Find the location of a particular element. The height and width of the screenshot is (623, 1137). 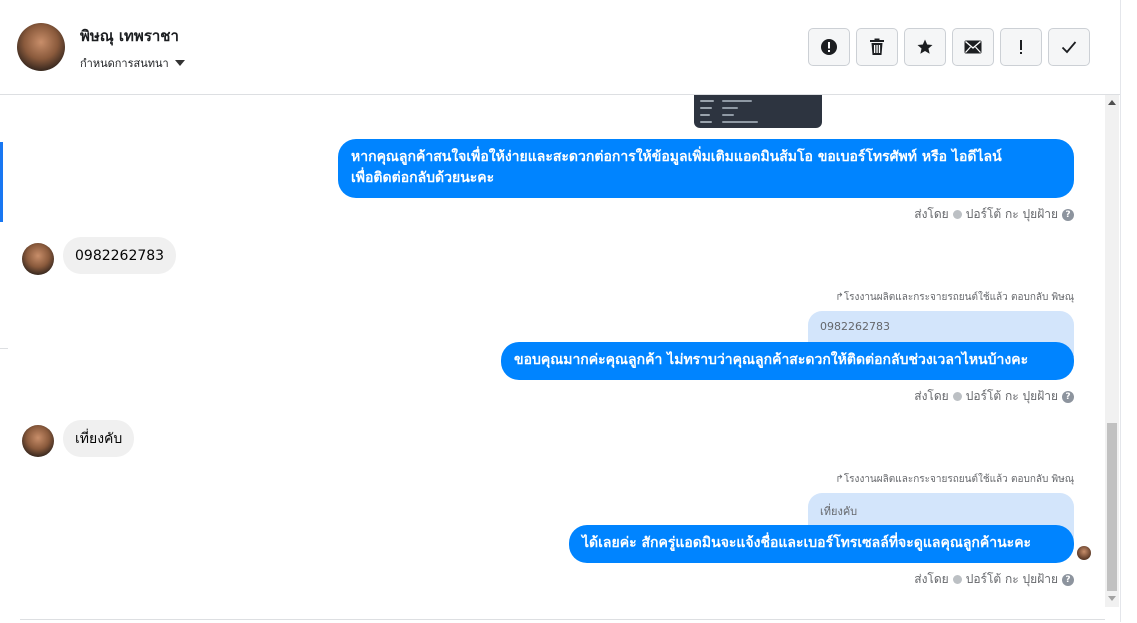

contact-name: พิษณุ เทพราชา is located at coordinates (129, 36).